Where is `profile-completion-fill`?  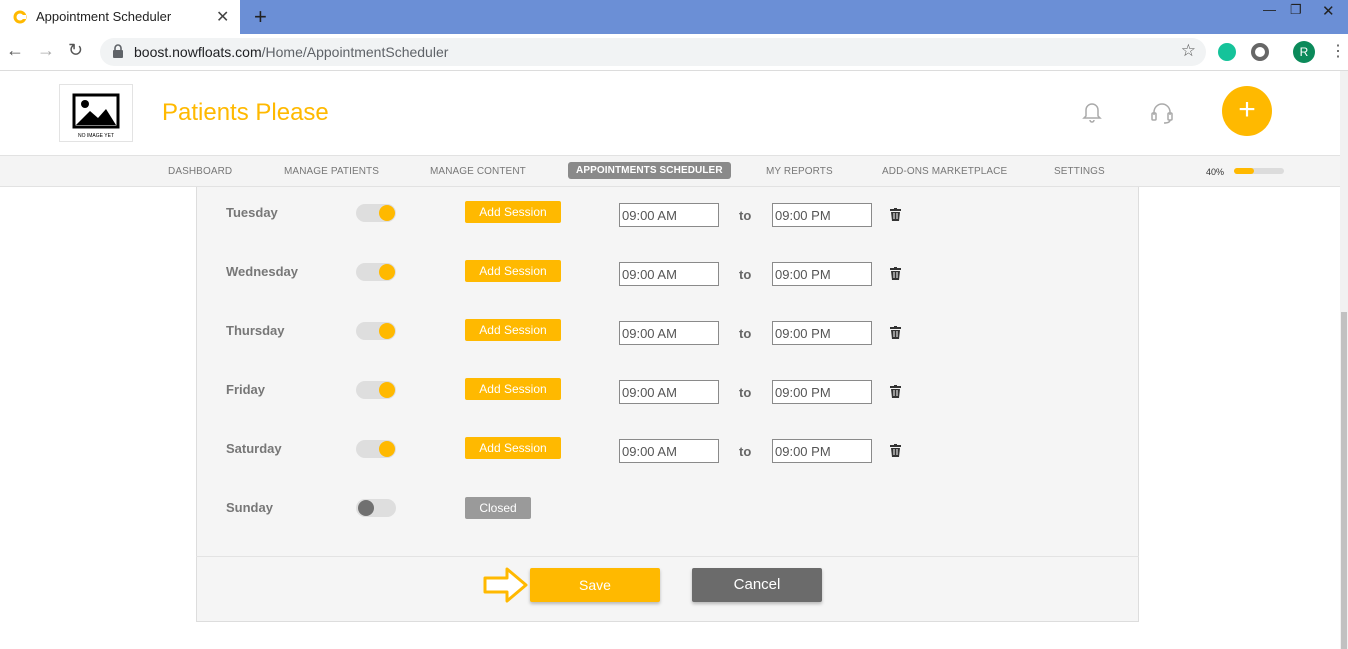
profile-completion-fill is located at coordinates (1244, 171).